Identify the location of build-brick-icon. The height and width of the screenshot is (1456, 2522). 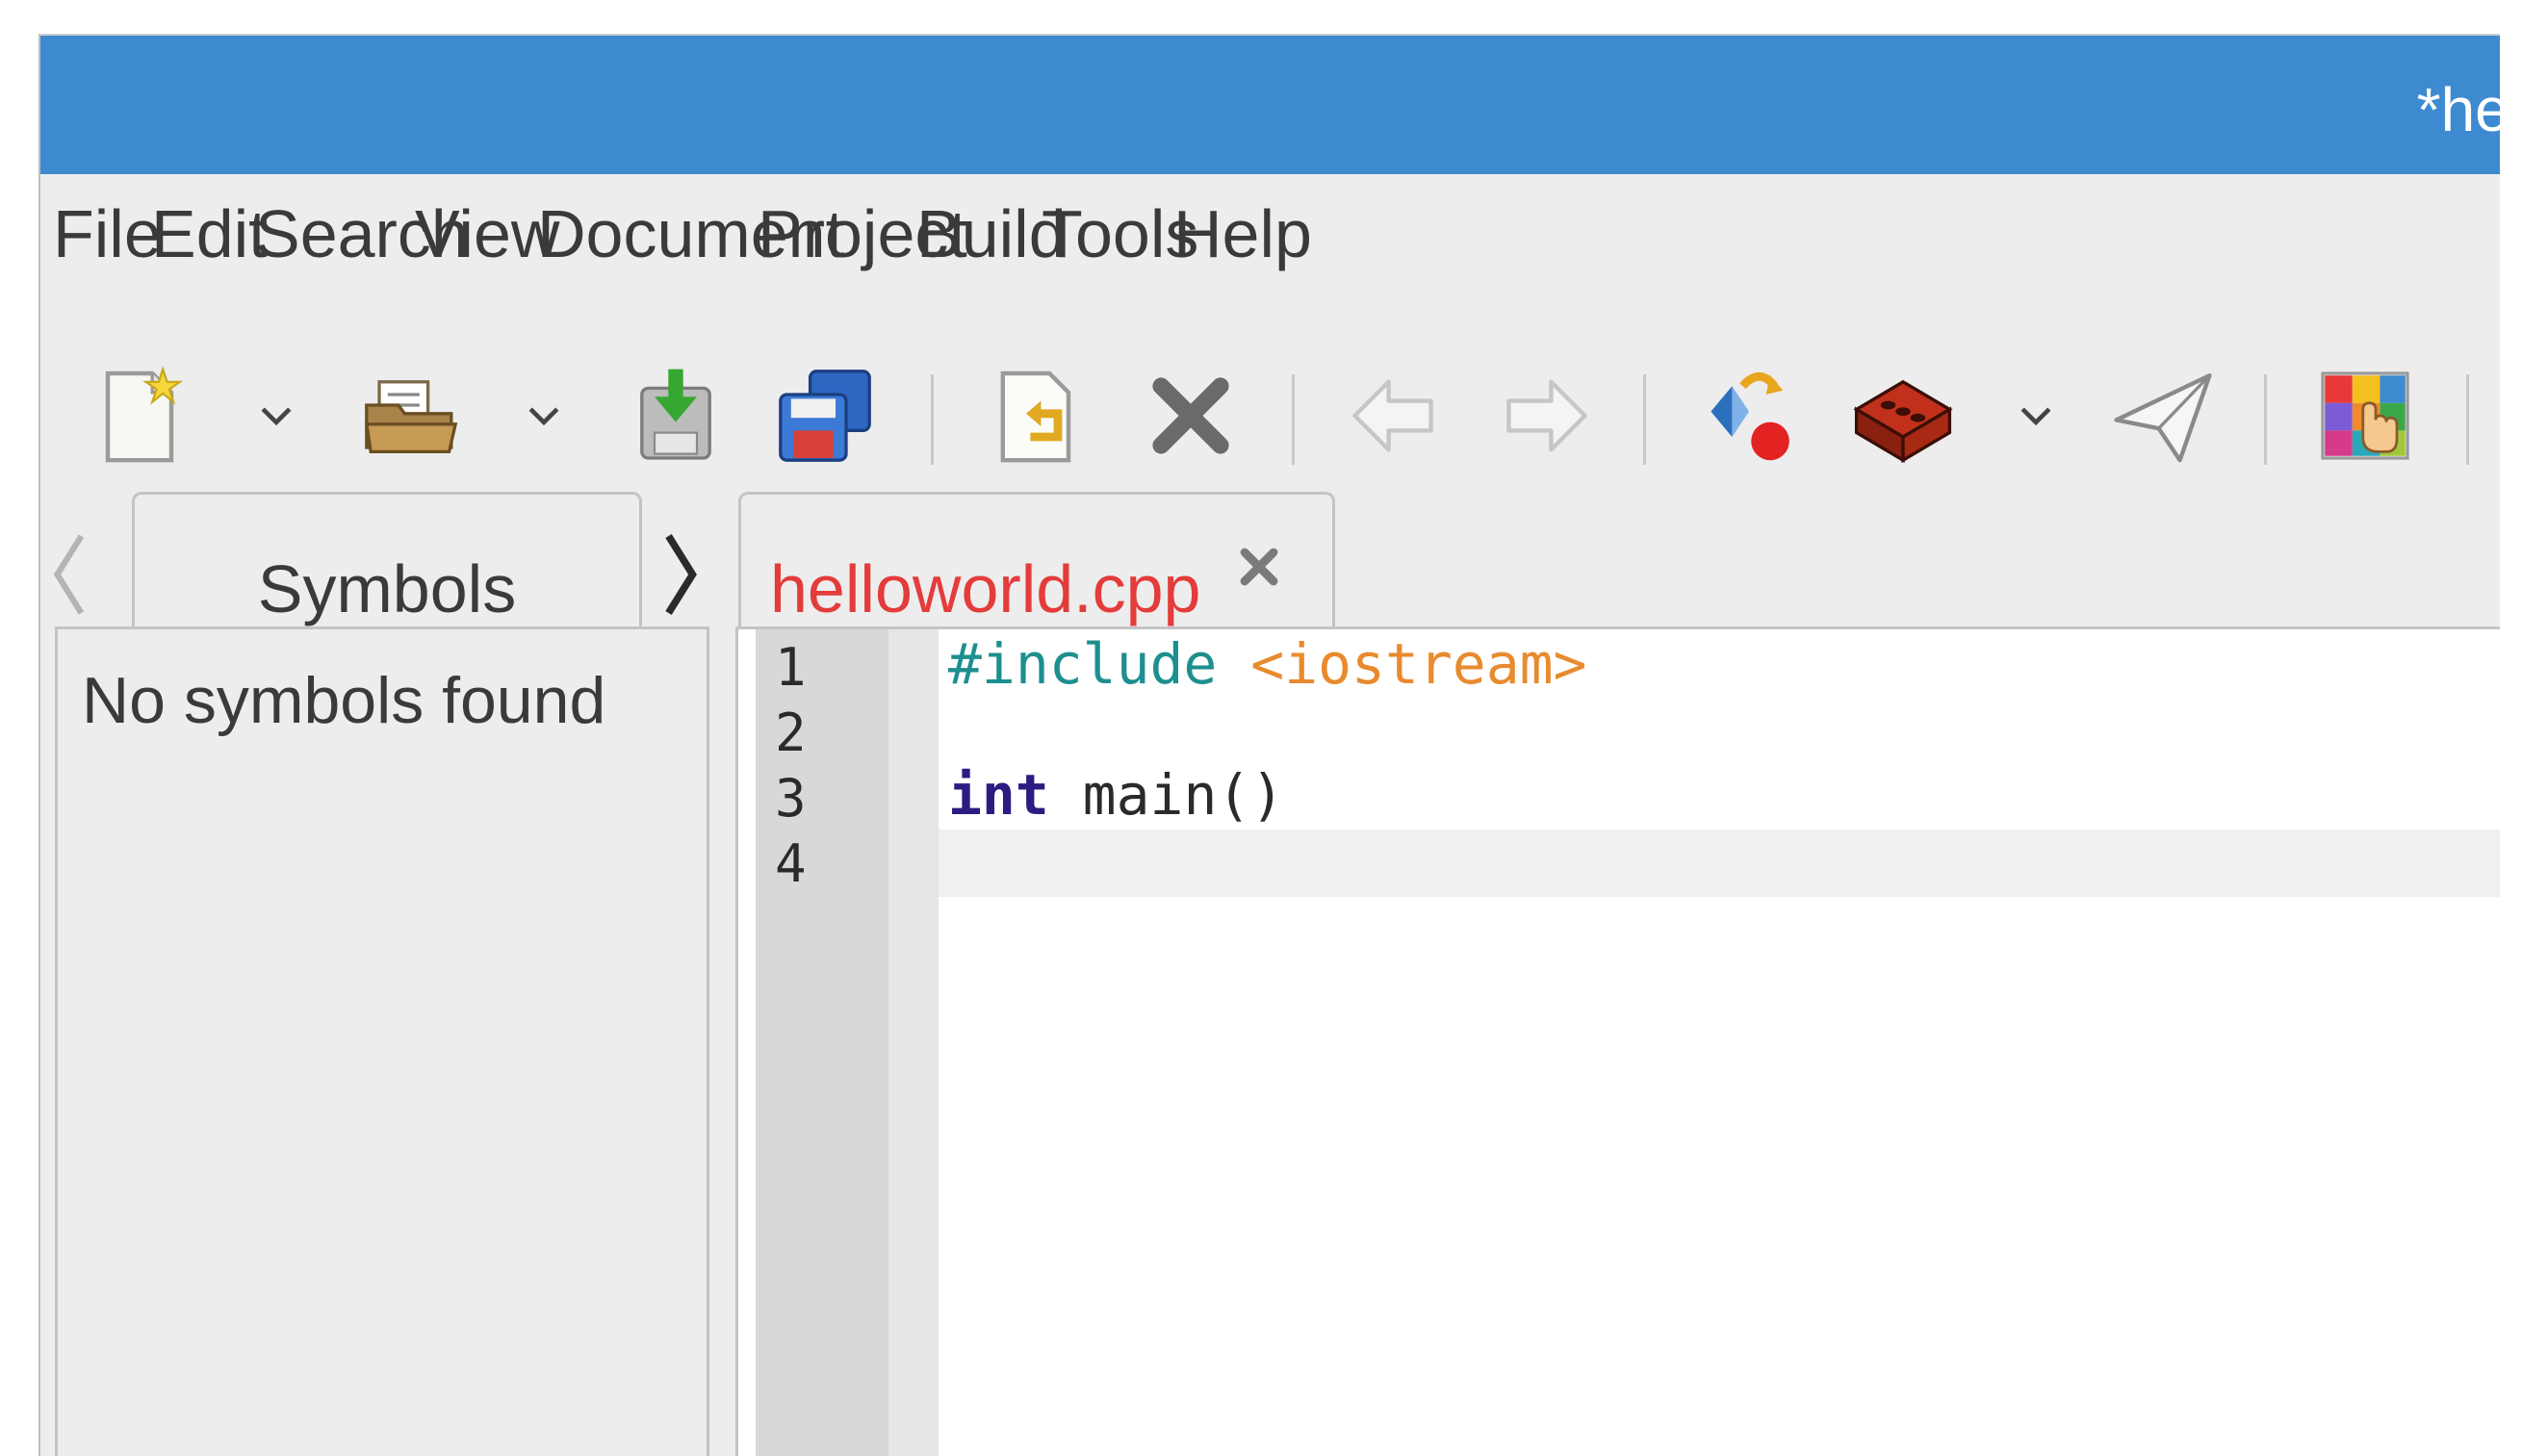
(1903, 422).